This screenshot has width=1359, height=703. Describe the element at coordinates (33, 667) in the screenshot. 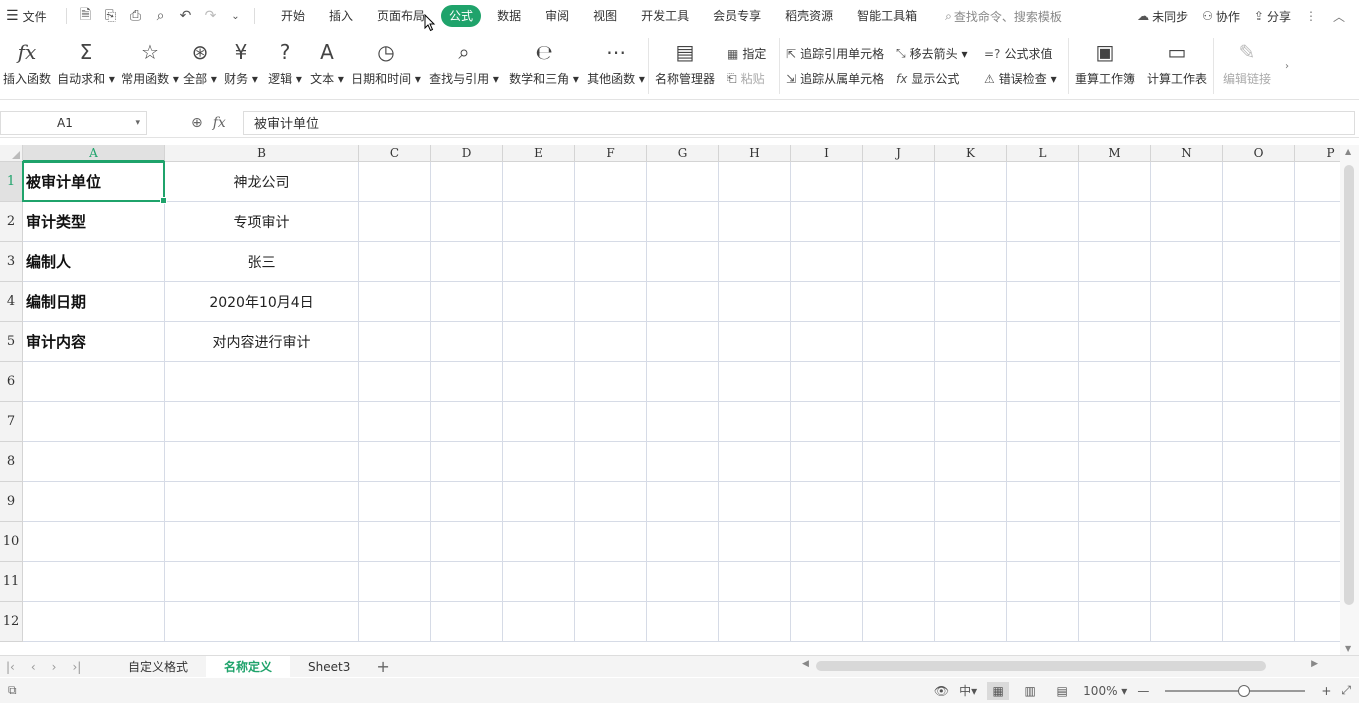

I see `prev-sheet-icon: ‹` at that location.